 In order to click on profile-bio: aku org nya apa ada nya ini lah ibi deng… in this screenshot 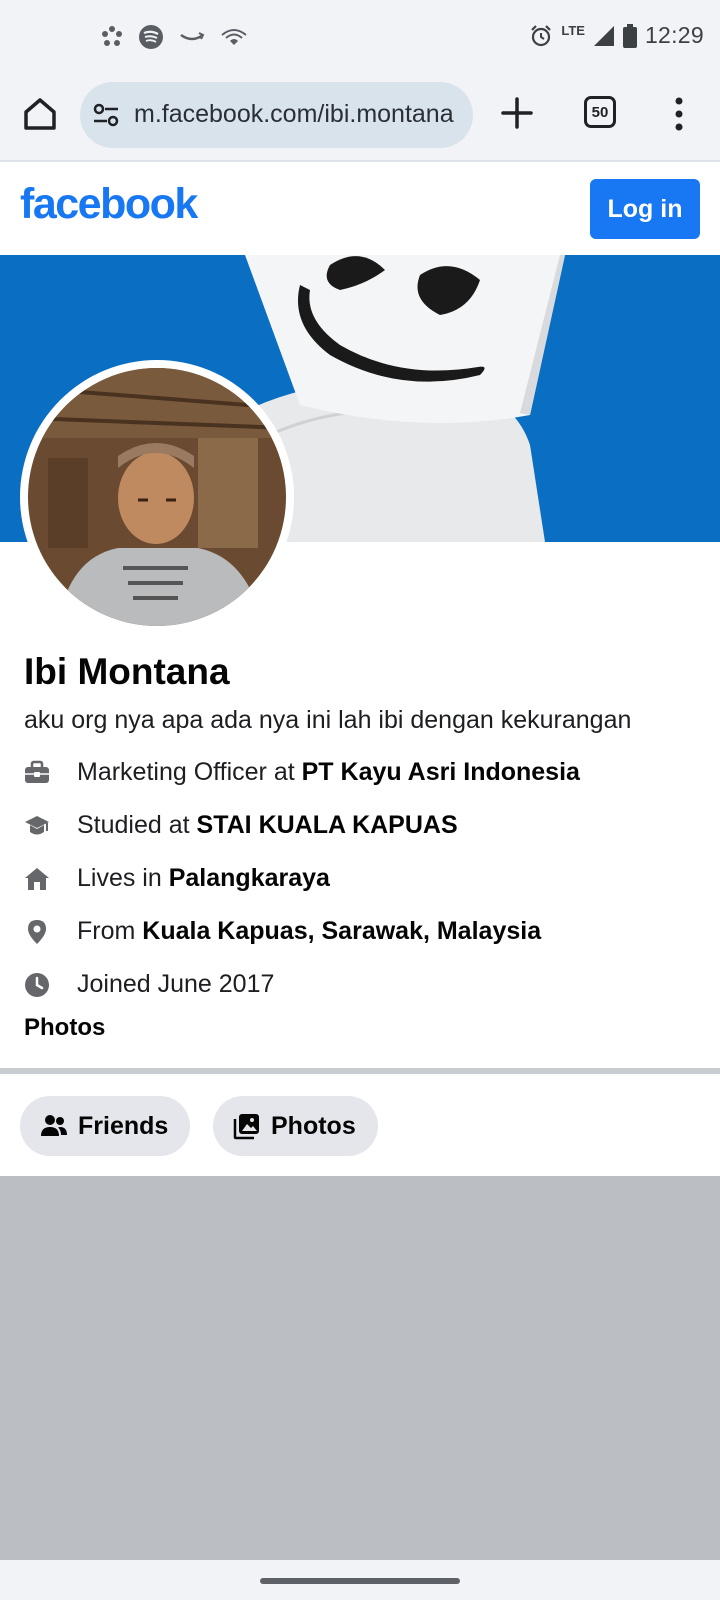, I will do `click(328, 720)`.